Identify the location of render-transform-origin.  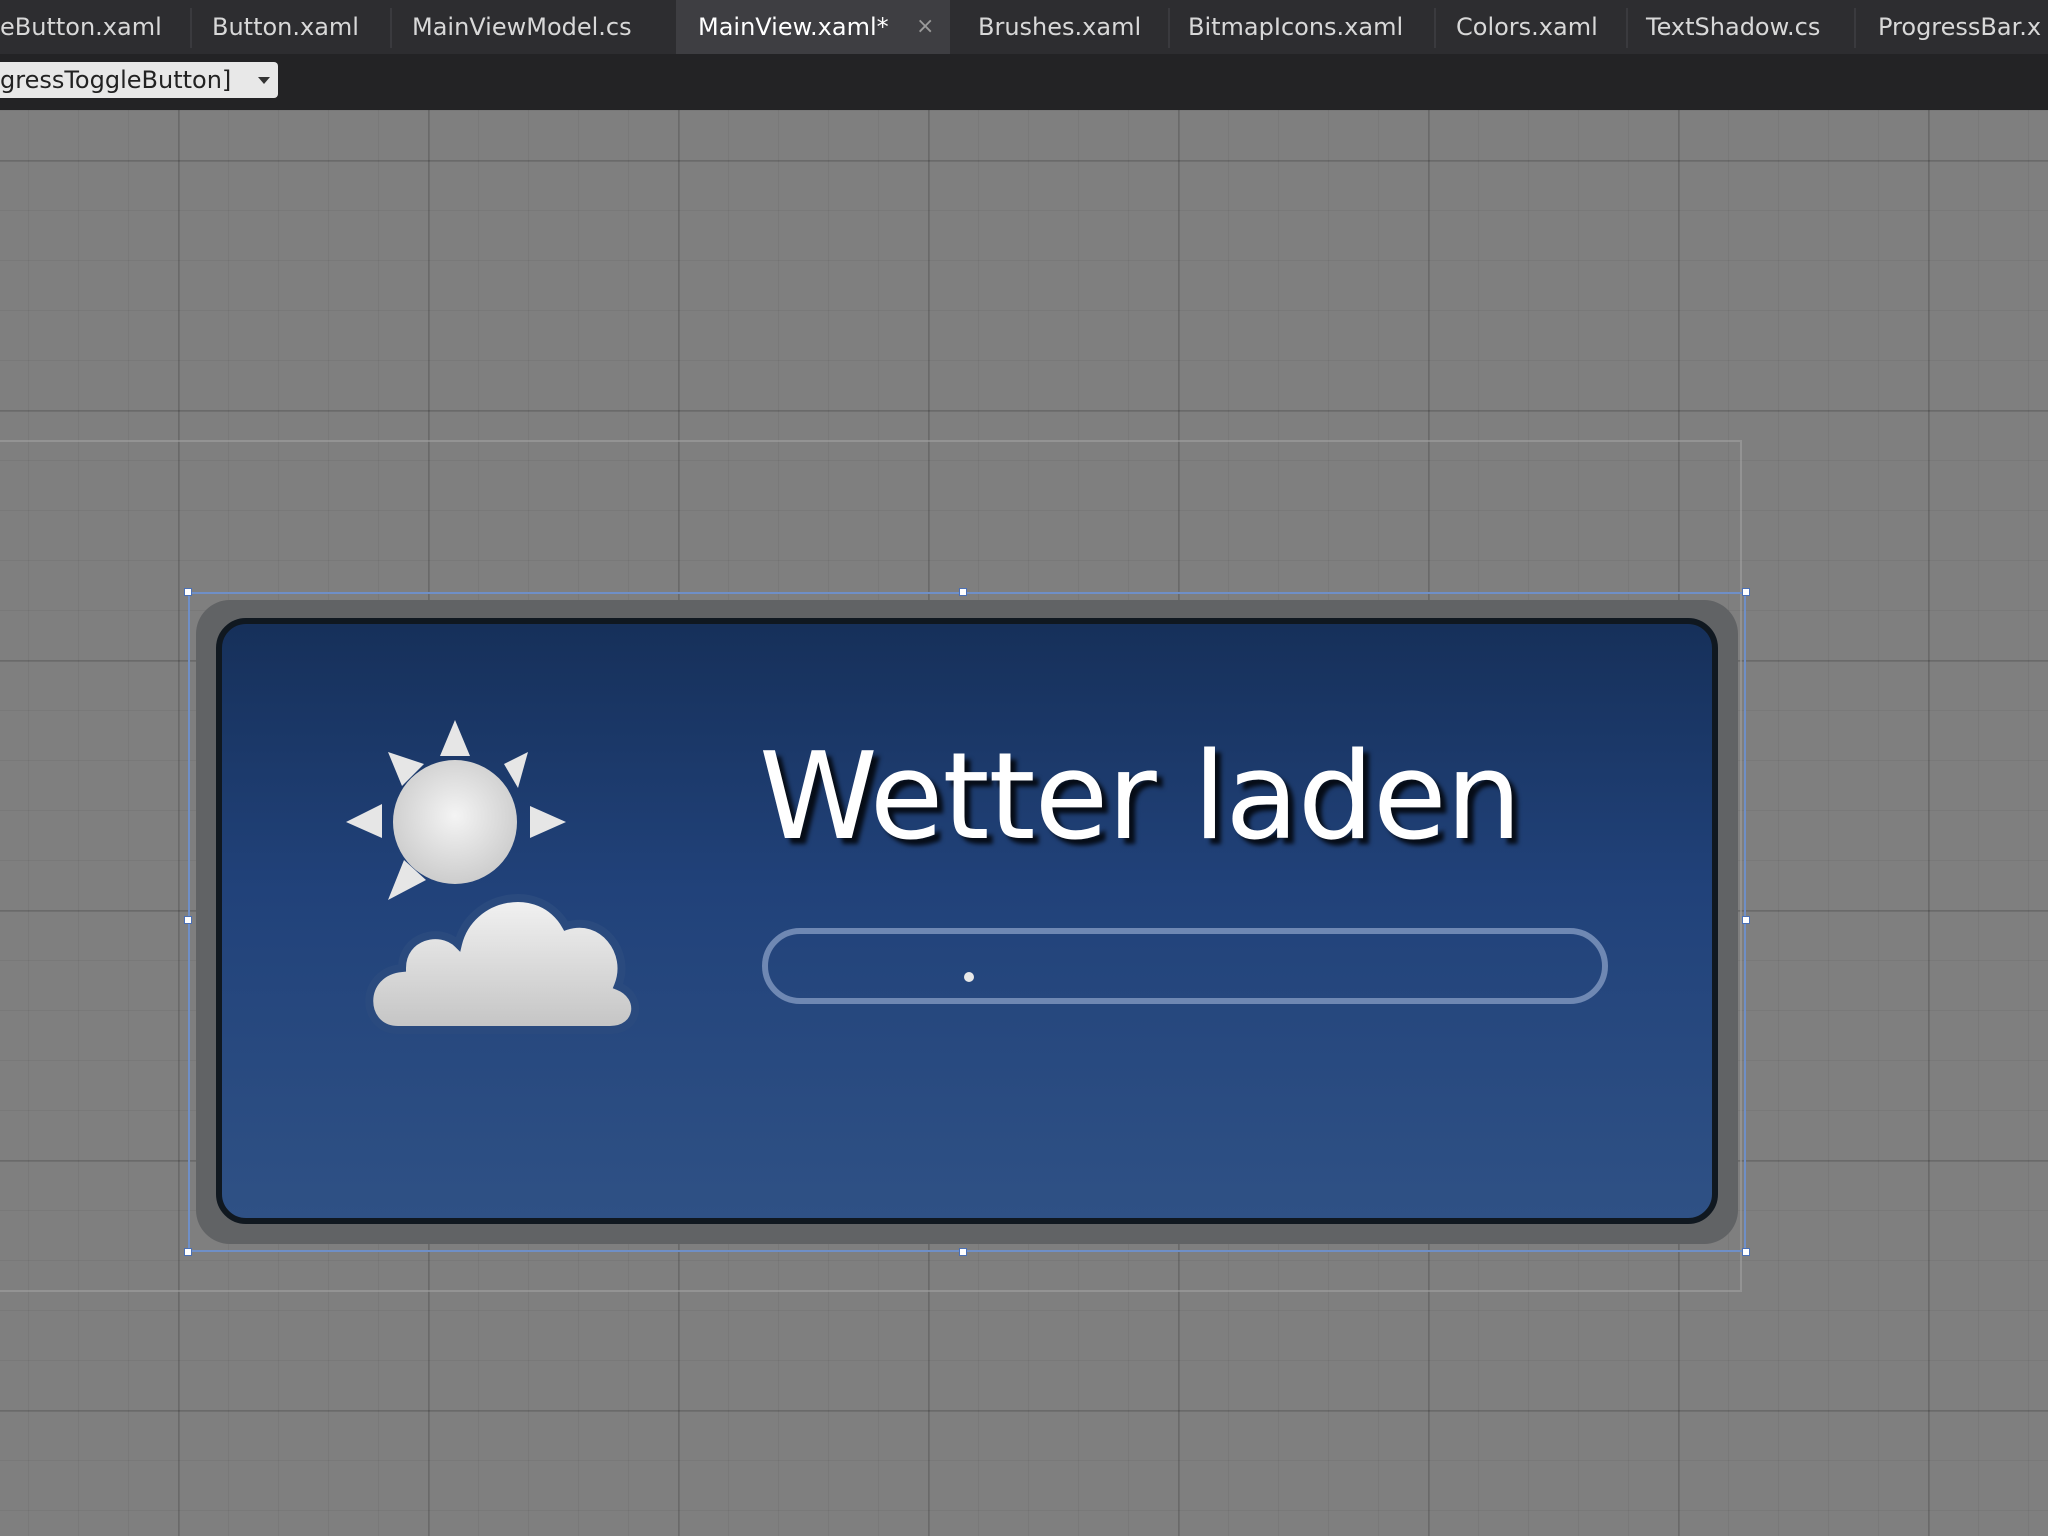
(969, 977).